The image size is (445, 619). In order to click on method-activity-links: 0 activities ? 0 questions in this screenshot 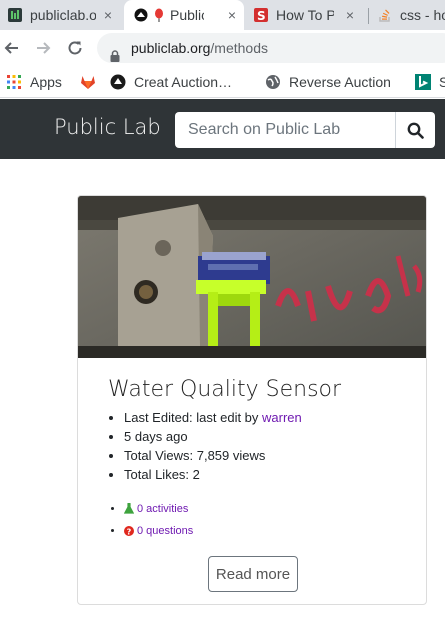, I will do `click(158, 524)`.